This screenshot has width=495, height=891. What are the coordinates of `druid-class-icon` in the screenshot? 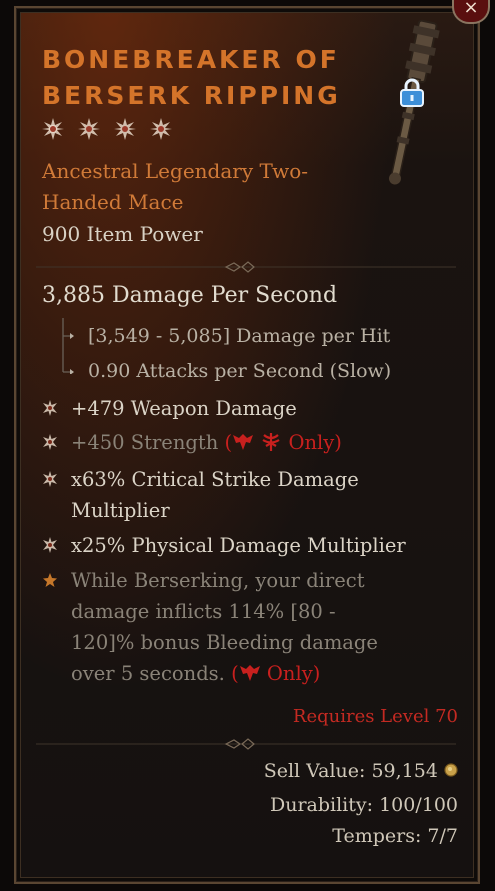 It's located at (271, 442).